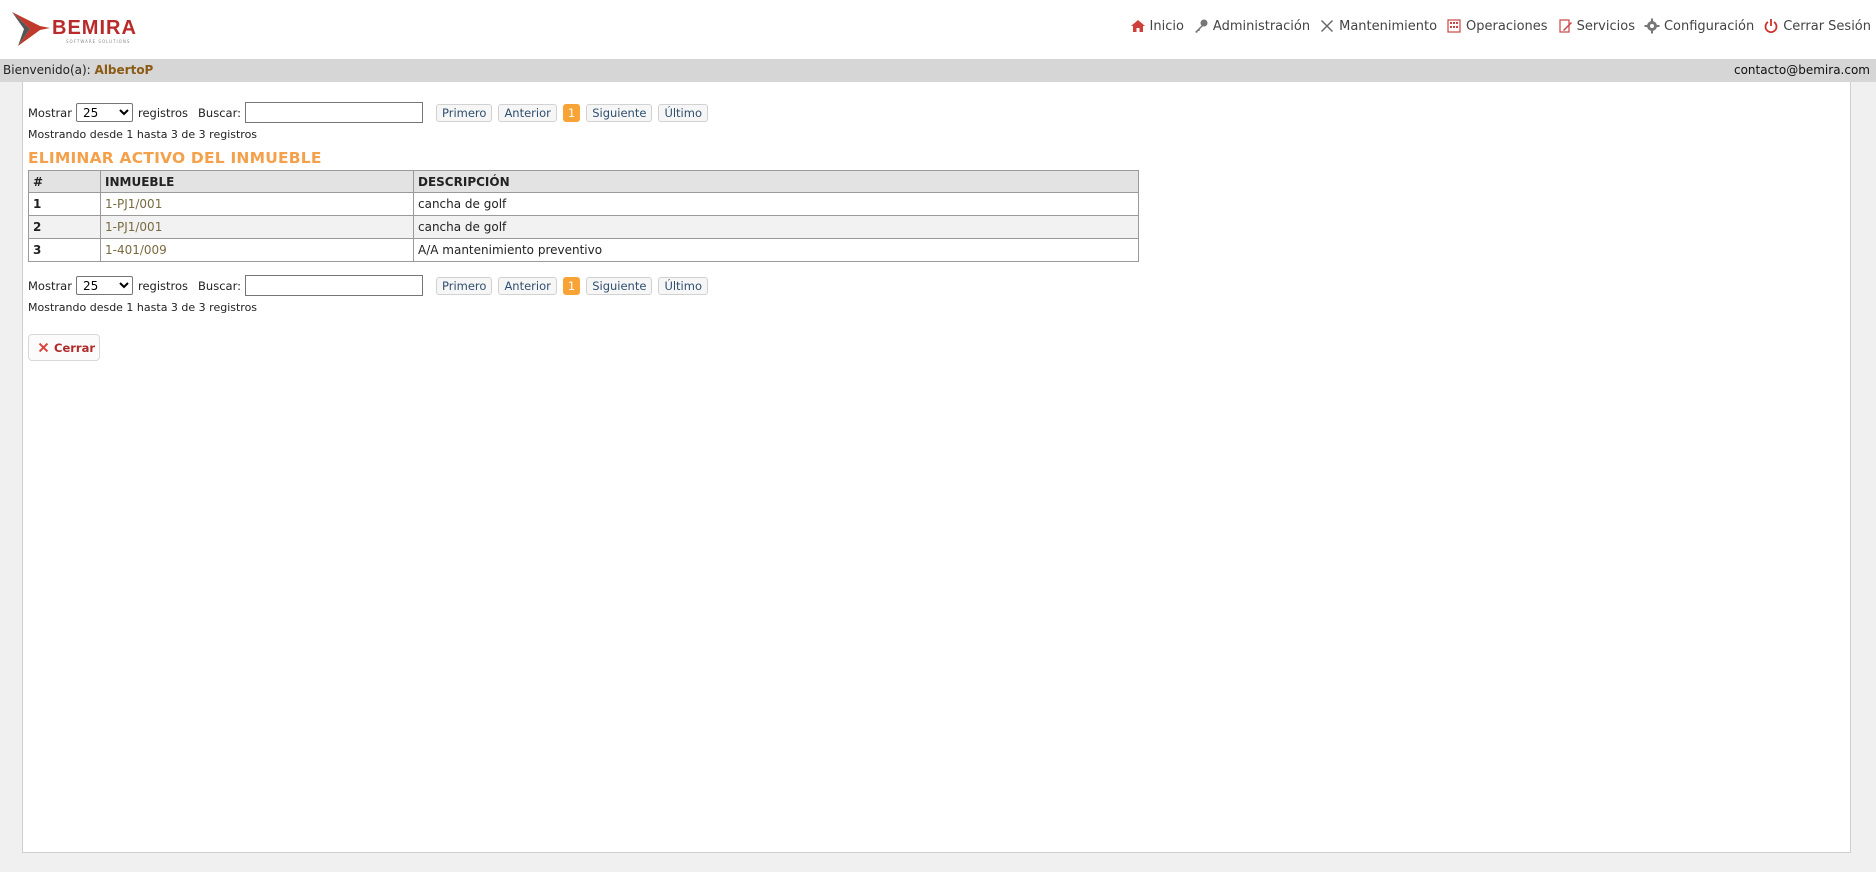 This screenshot has height=872, width=1876. I want to click on nav-label: Administración, so click(1261, 26).